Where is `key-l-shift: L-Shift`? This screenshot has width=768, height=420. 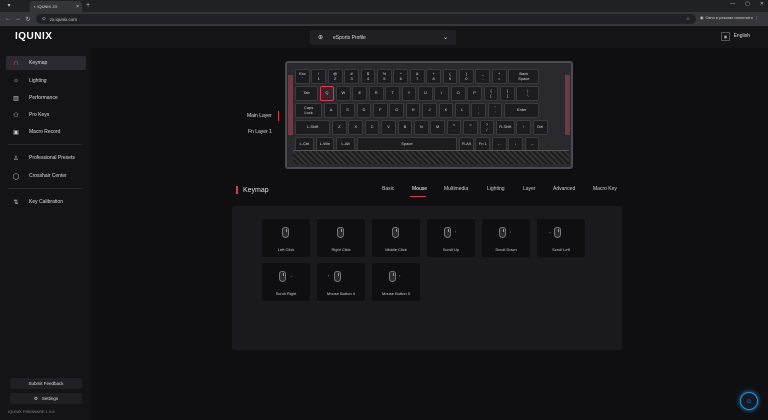 key-l-shift: L-Shift is located at coordinates (313, 127).